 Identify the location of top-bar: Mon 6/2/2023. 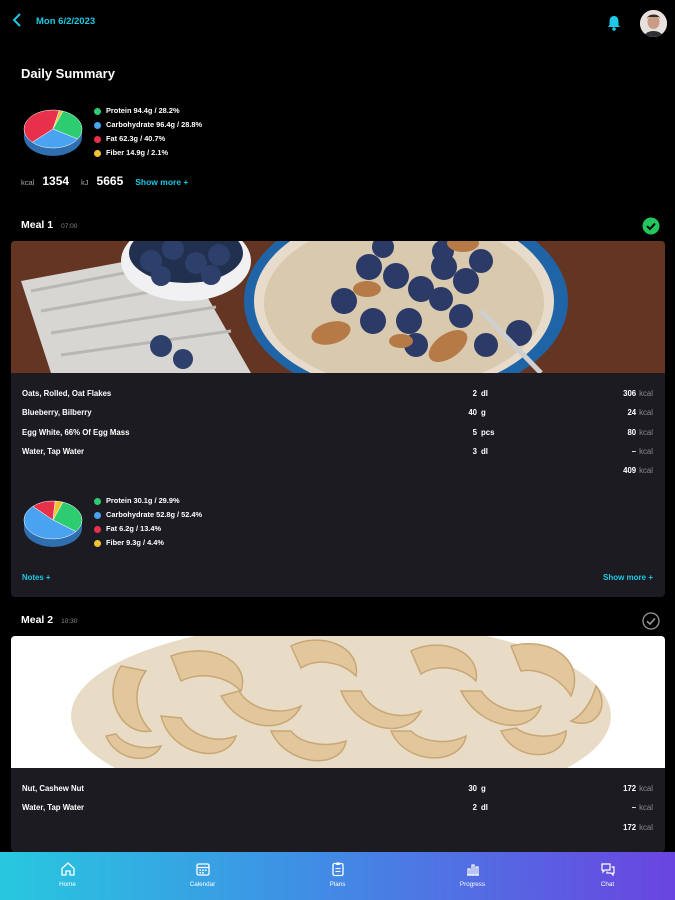
(337, 24).